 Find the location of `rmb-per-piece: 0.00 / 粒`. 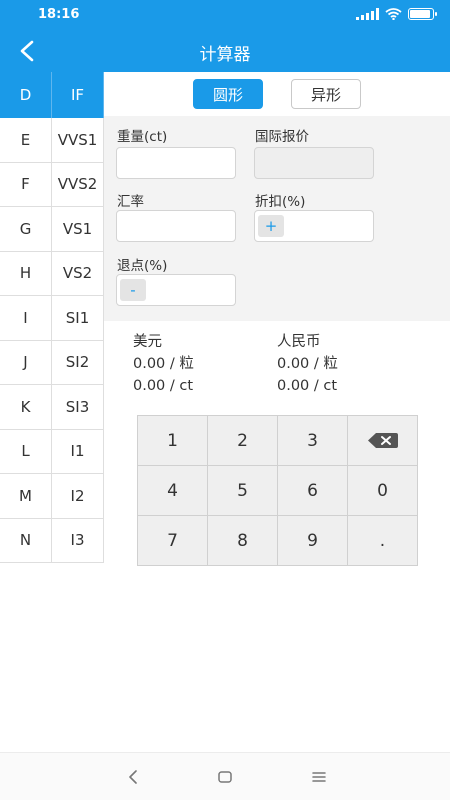

rmb-per-piece: 0.00 / 粒 is located at coordinates (307, 364).